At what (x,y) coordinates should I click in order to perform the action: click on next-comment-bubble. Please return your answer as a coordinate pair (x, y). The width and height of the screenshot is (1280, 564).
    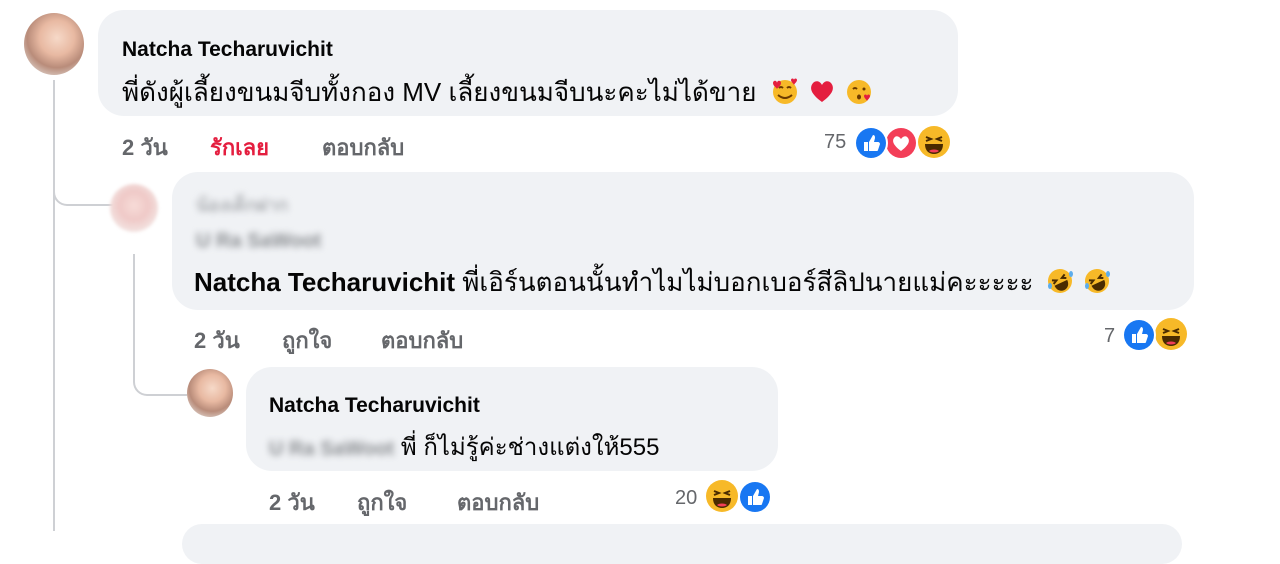
    Looking at the image, I should click on (682, 544).